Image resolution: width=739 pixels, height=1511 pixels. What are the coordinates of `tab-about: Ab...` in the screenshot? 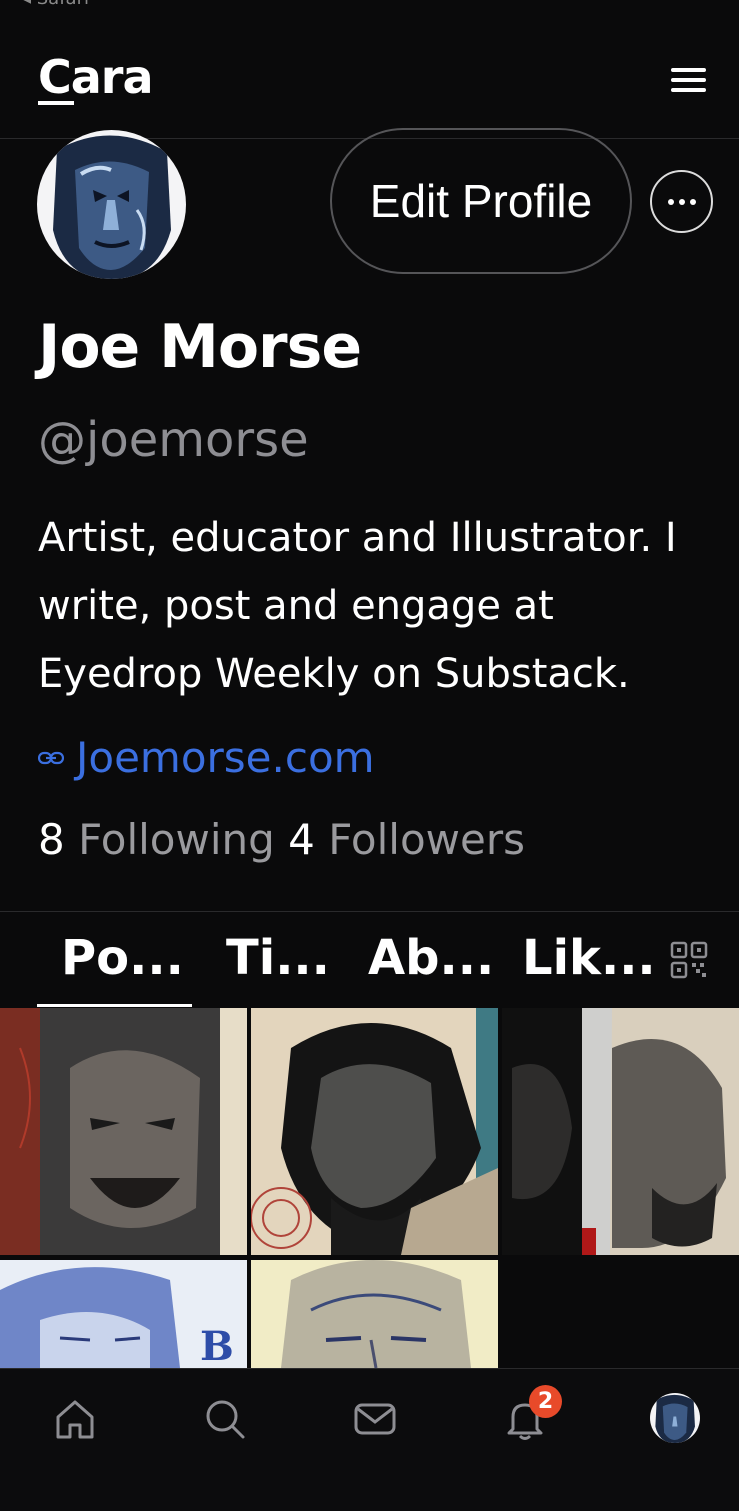 It's located at (431, 958).